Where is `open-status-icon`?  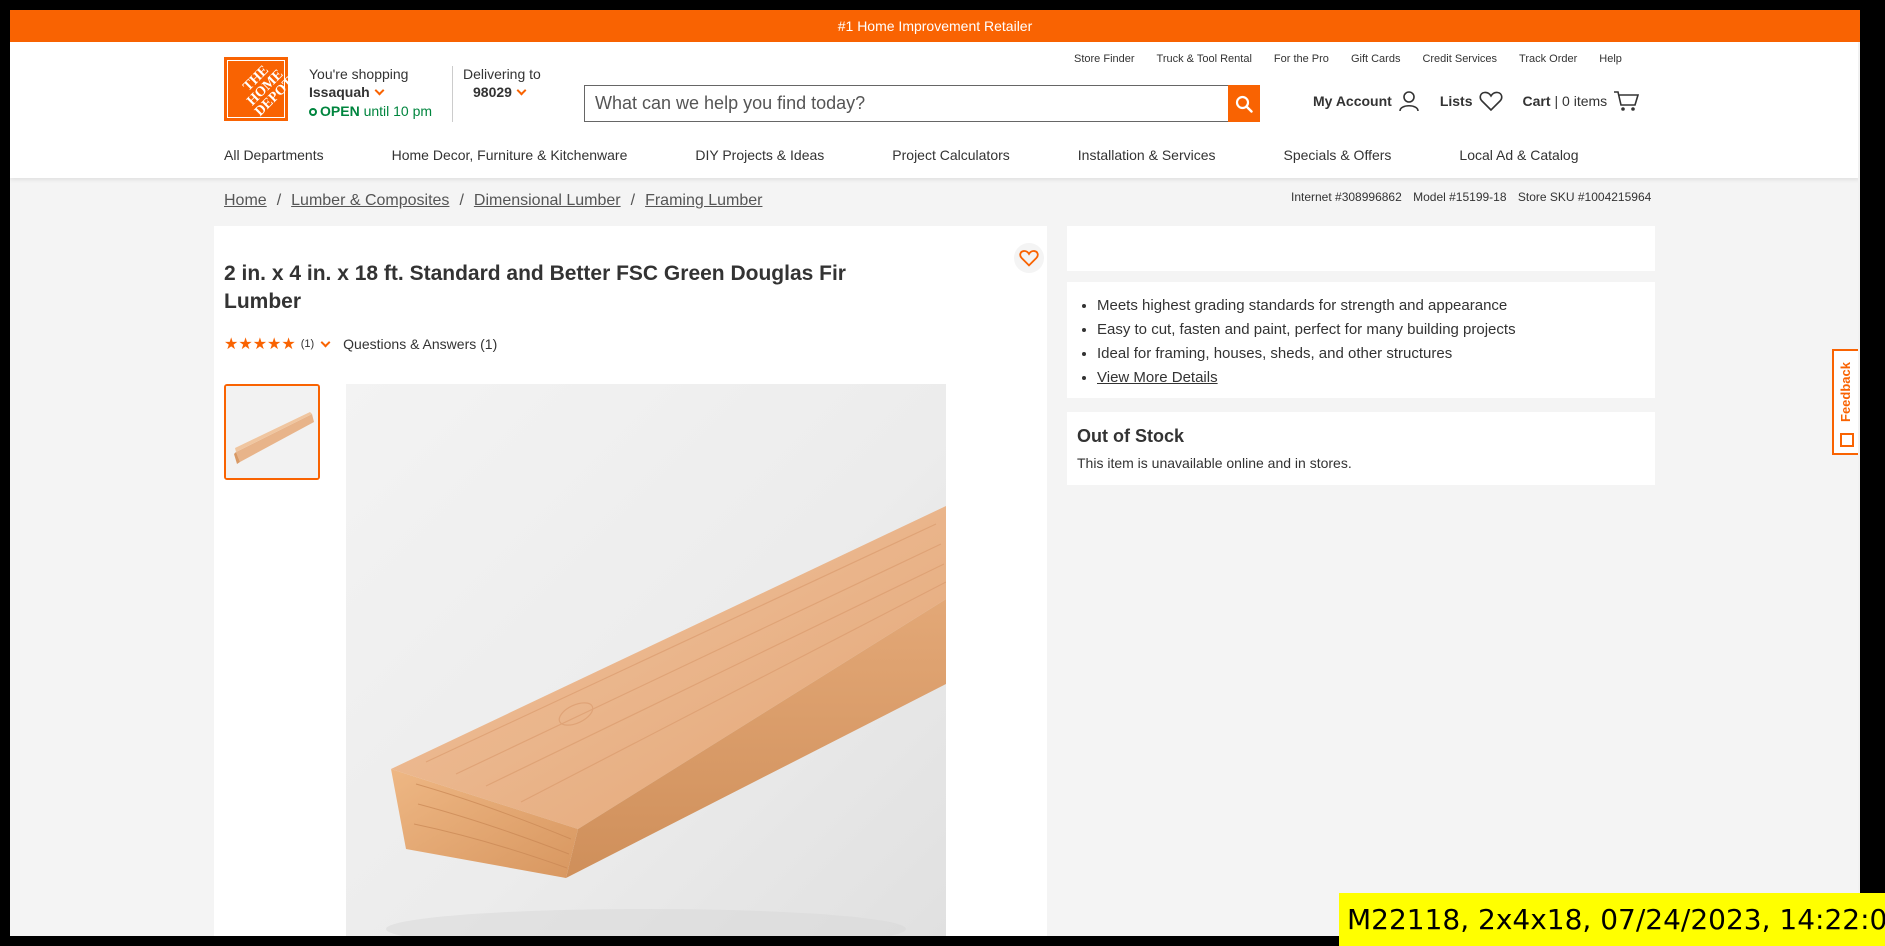
open-status-icon is located at coordinates (313, 112).